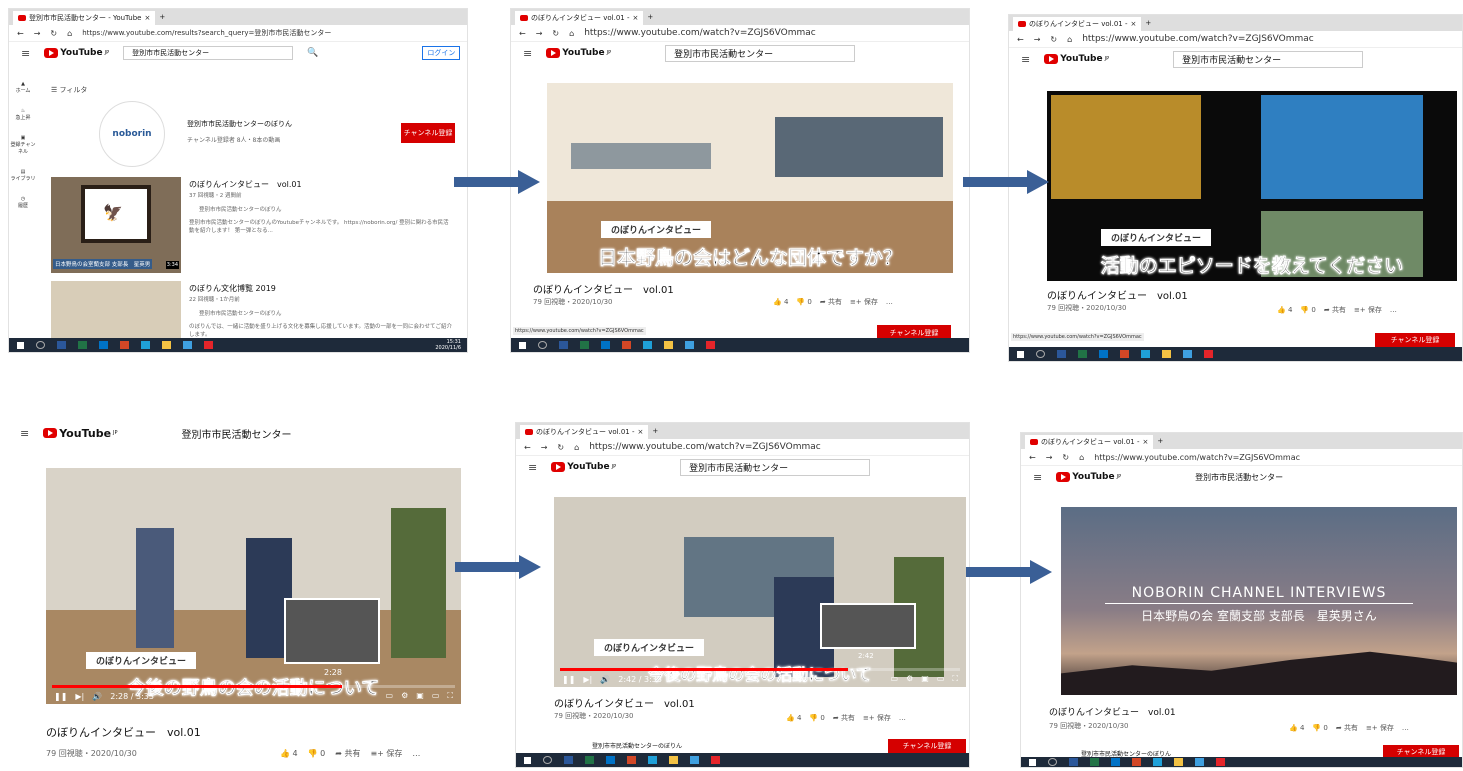  I want to click on sidebar-item-subscriptions: ▣ 登録チャンネル, so click(23, 145).